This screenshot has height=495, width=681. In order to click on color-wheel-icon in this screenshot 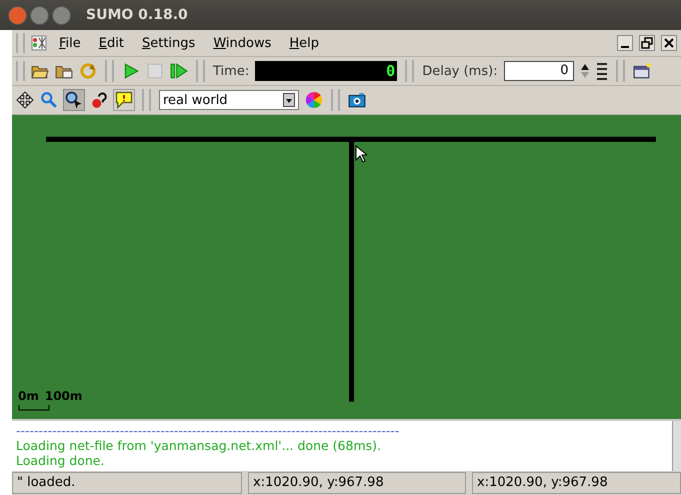, I will do `click(314, 100)`.